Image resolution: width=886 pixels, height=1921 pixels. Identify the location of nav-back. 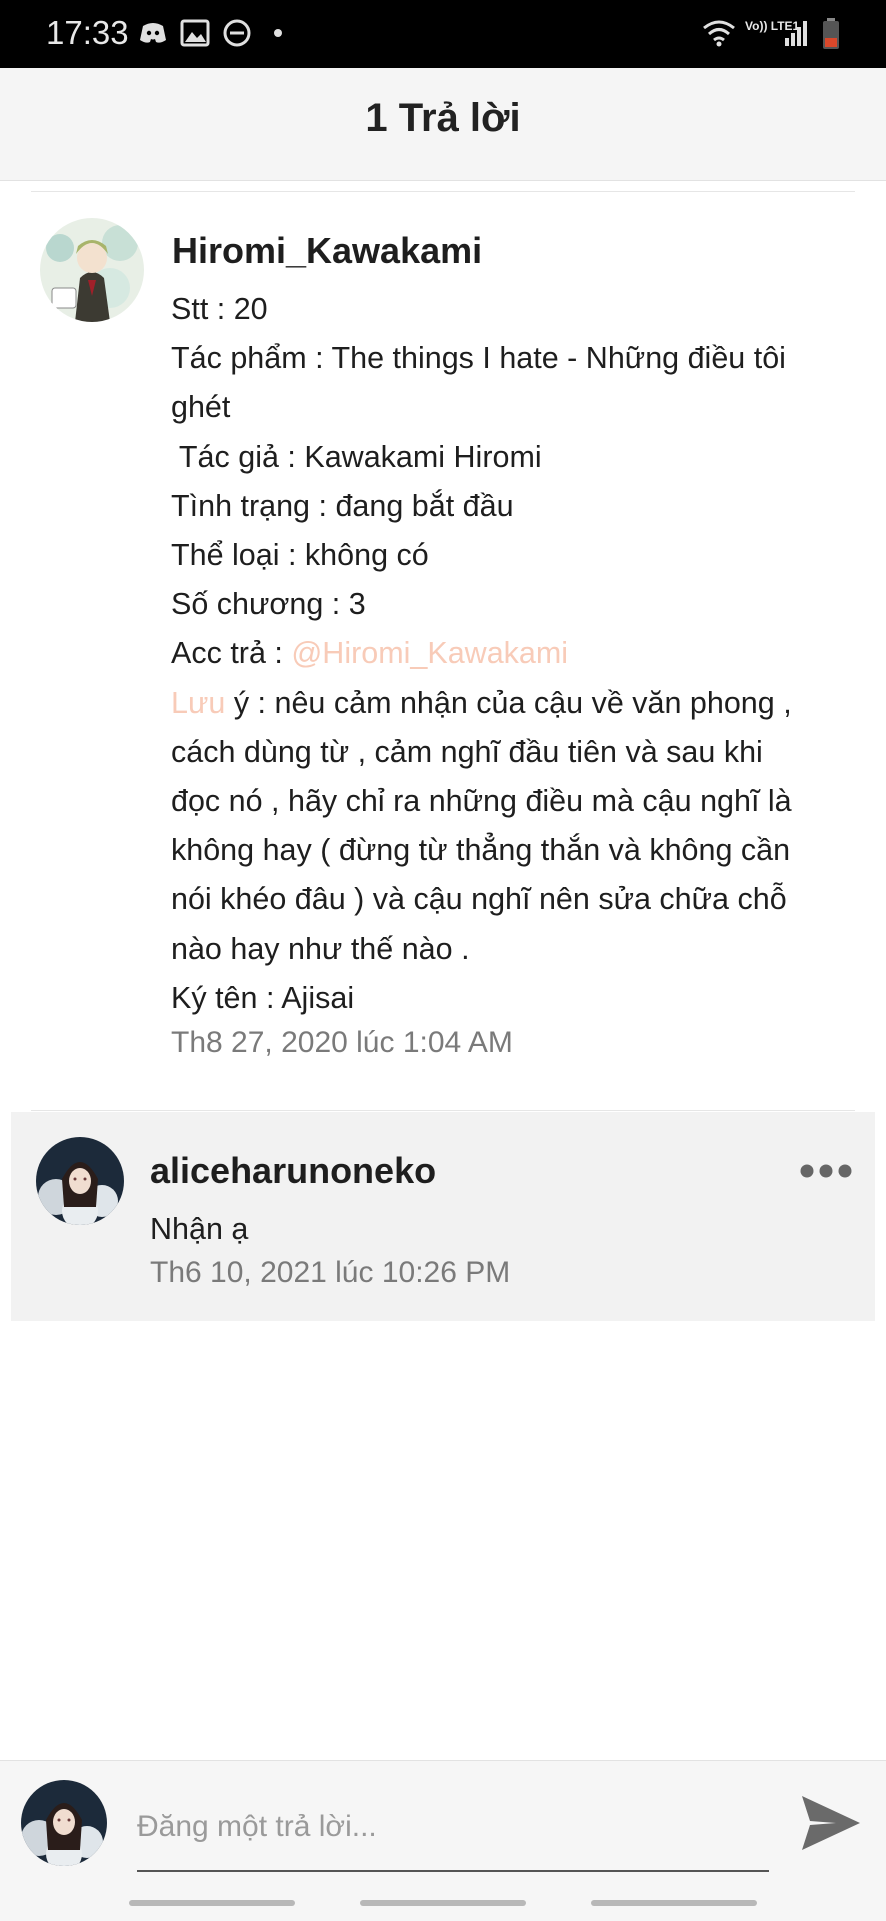
(674, 1903).